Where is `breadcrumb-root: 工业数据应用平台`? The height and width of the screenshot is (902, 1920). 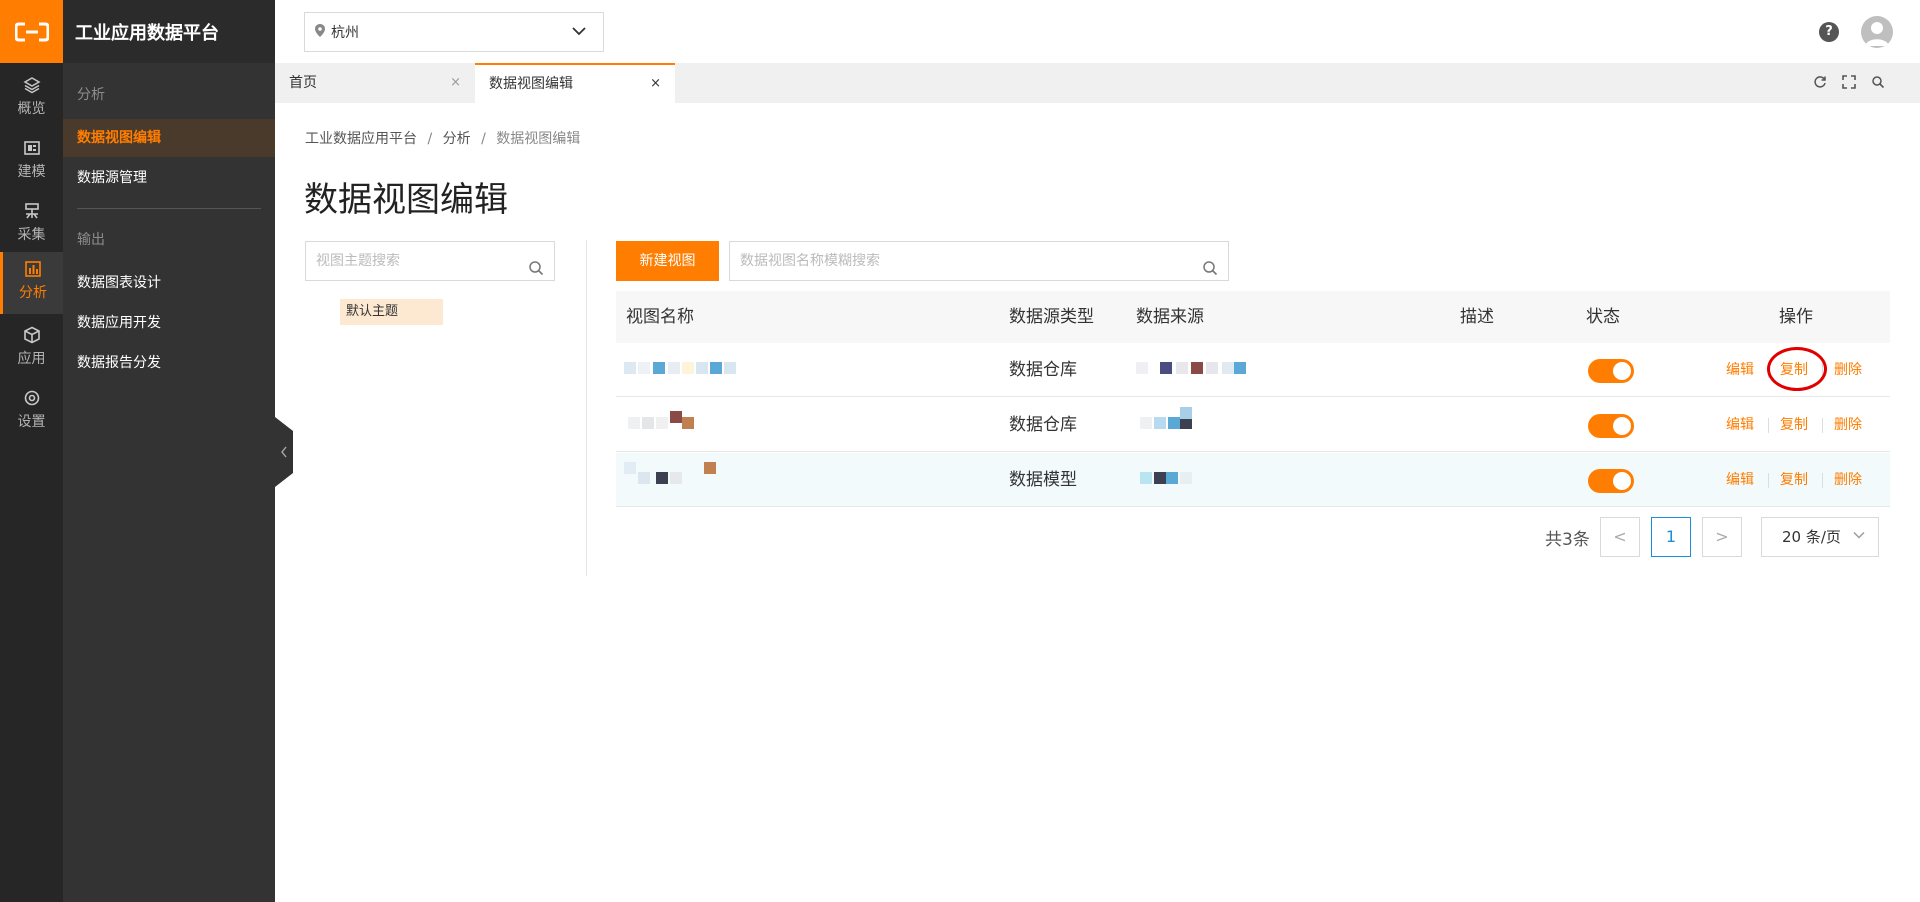 breadcrumb-root: 工业数据应用平台 is located at coordinates (361, 139).